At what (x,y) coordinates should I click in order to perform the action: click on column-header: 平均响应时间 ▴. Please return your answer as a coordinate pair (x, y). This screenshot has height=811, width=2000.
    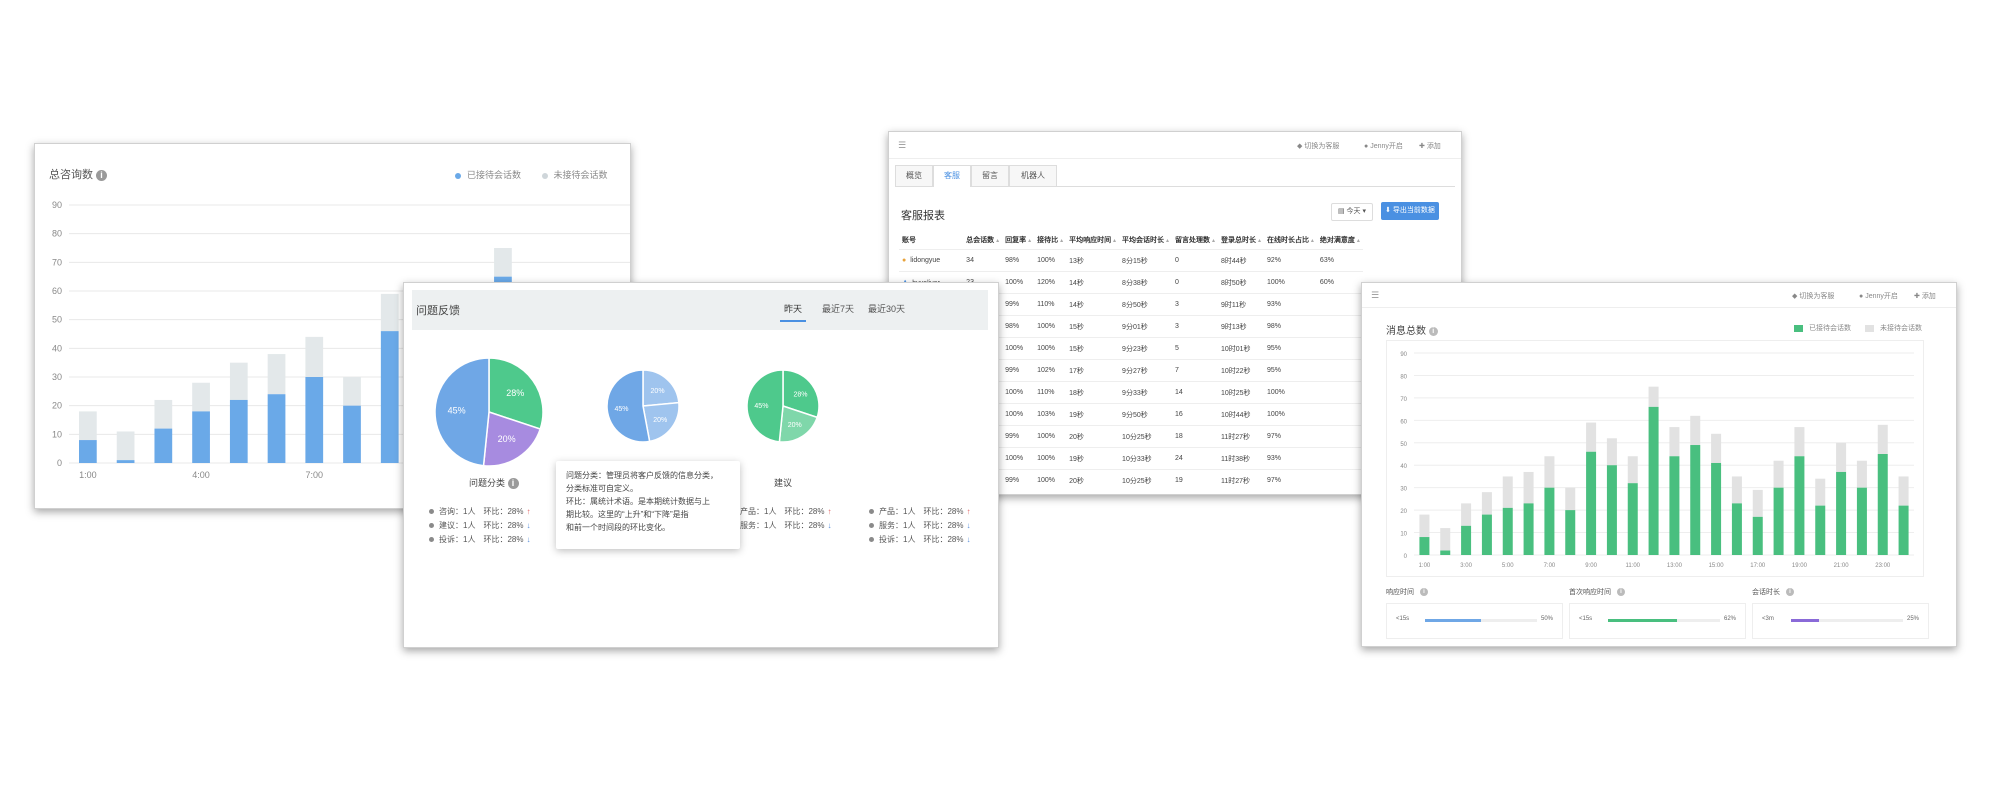
    Looking at the image, I should click on (1092, 240).